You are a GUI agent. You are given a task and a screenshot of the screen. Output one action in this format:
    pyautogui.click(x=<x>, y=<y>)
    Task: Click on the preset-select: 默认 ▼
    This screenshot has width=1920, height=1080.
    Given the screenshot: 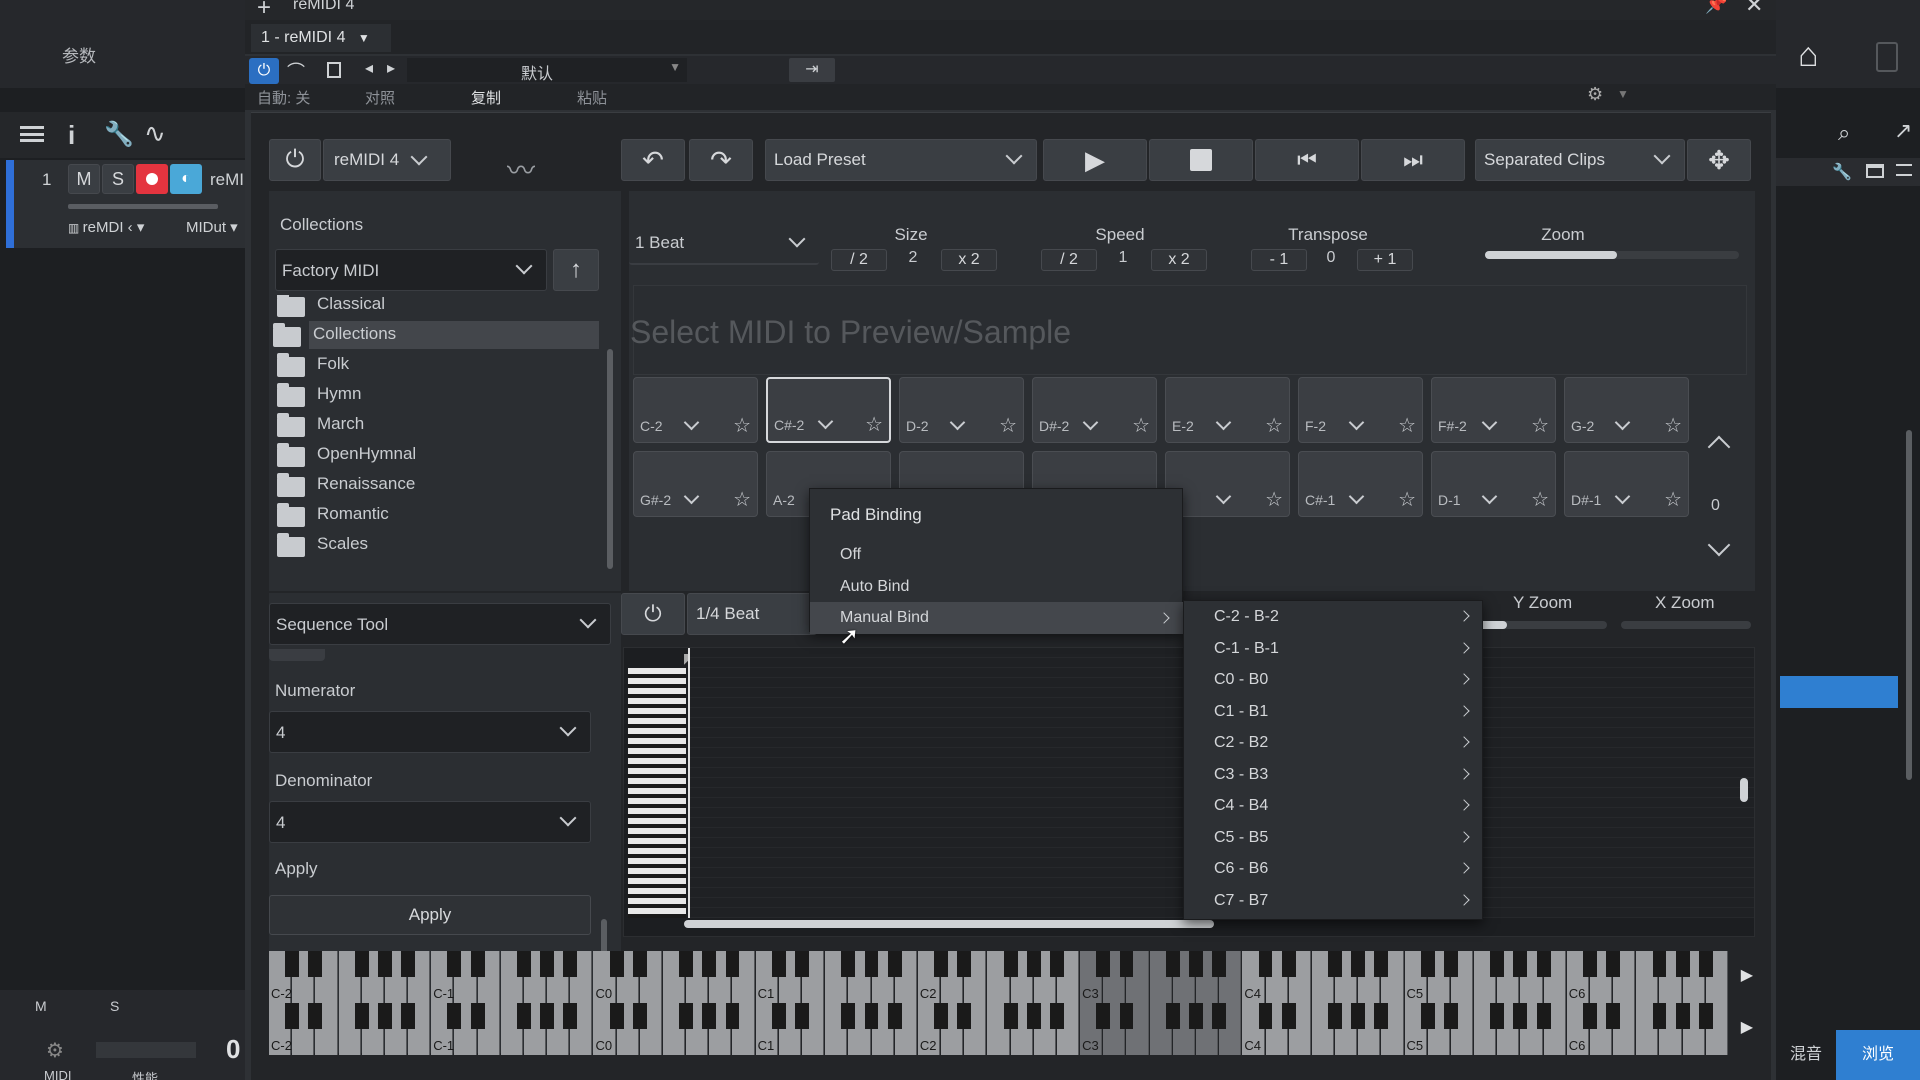 What is the action you would take?
    pyautogui.click(x=547, y=70)
    